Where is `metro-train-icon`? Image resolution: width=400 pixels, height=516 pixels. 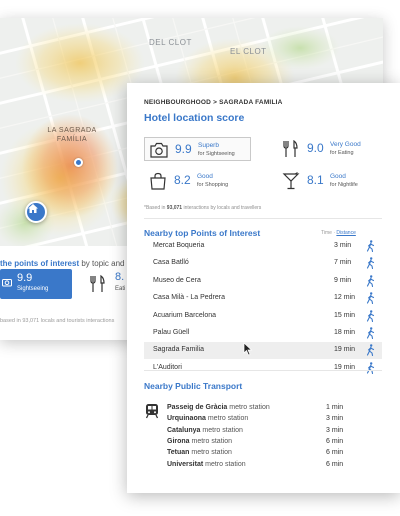 metro-train-icon is located at coordinates (152, 411).